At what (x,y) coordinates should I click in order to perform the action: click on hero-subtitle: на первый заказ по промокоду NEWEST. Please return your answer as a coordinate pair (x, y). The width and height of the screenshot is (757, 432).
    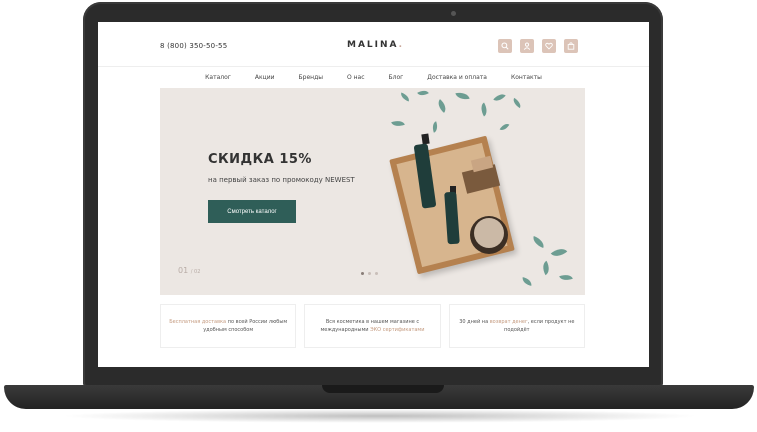
    Looking at the image, I should click on (281, 180).